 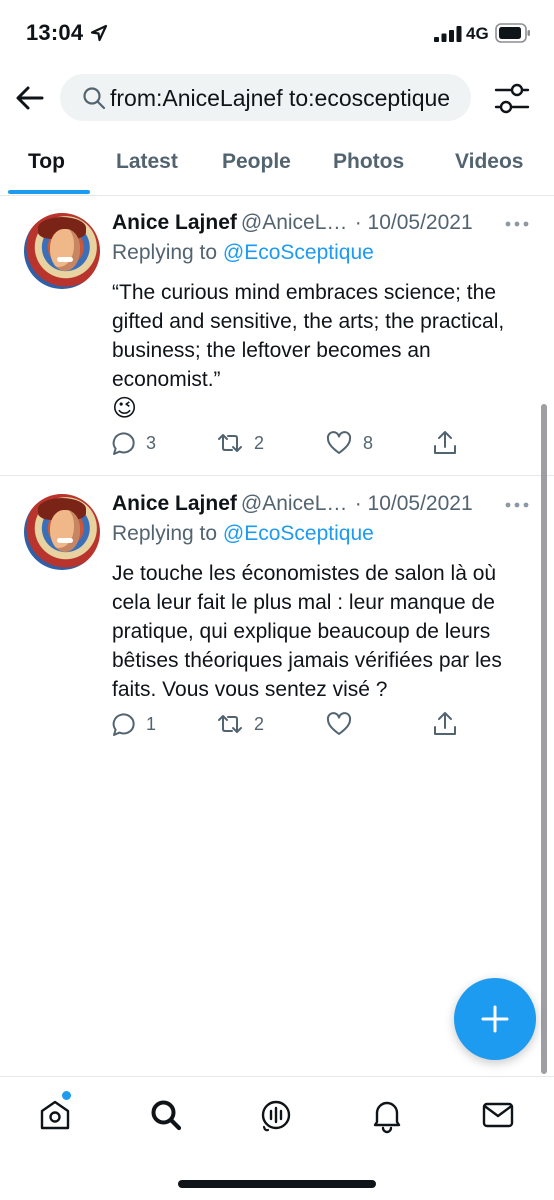 I want to click on tab-photos: Photos, so click(x=368, y=162).